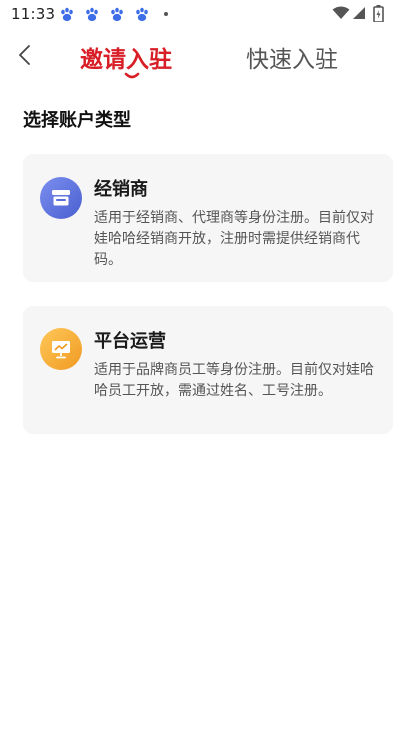  I want to click on signal-icon, so click(359, 13).